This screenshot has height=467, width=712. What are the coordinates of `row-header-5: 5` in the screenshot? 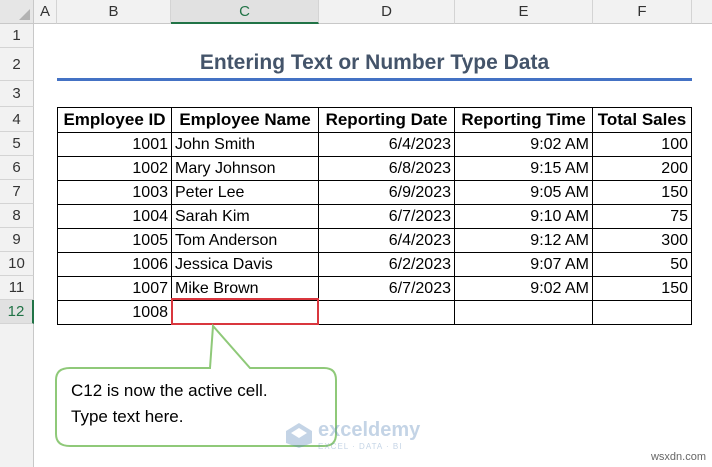 It's located at (17, 144).